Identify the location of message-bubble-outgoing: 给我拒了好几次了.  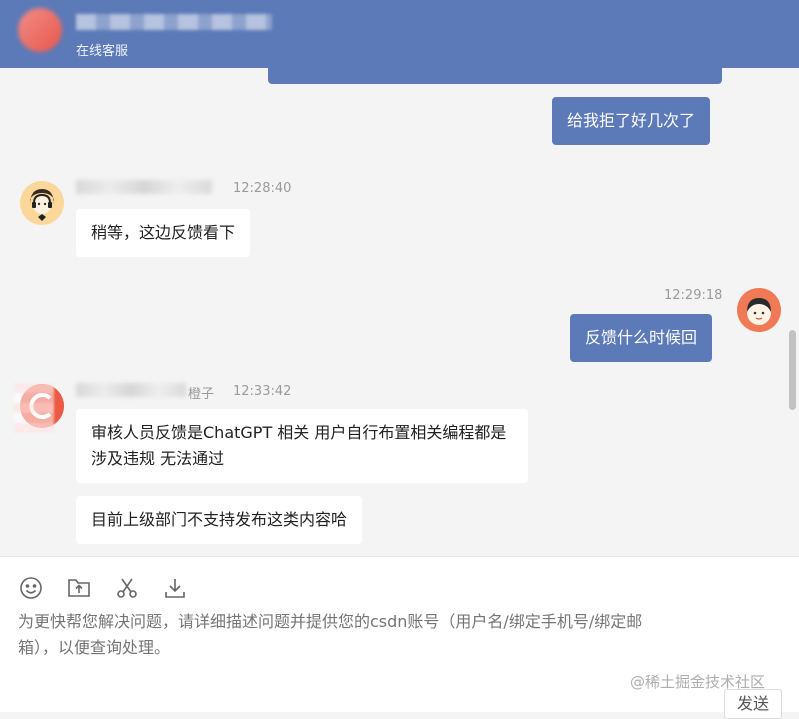
(631, 121).